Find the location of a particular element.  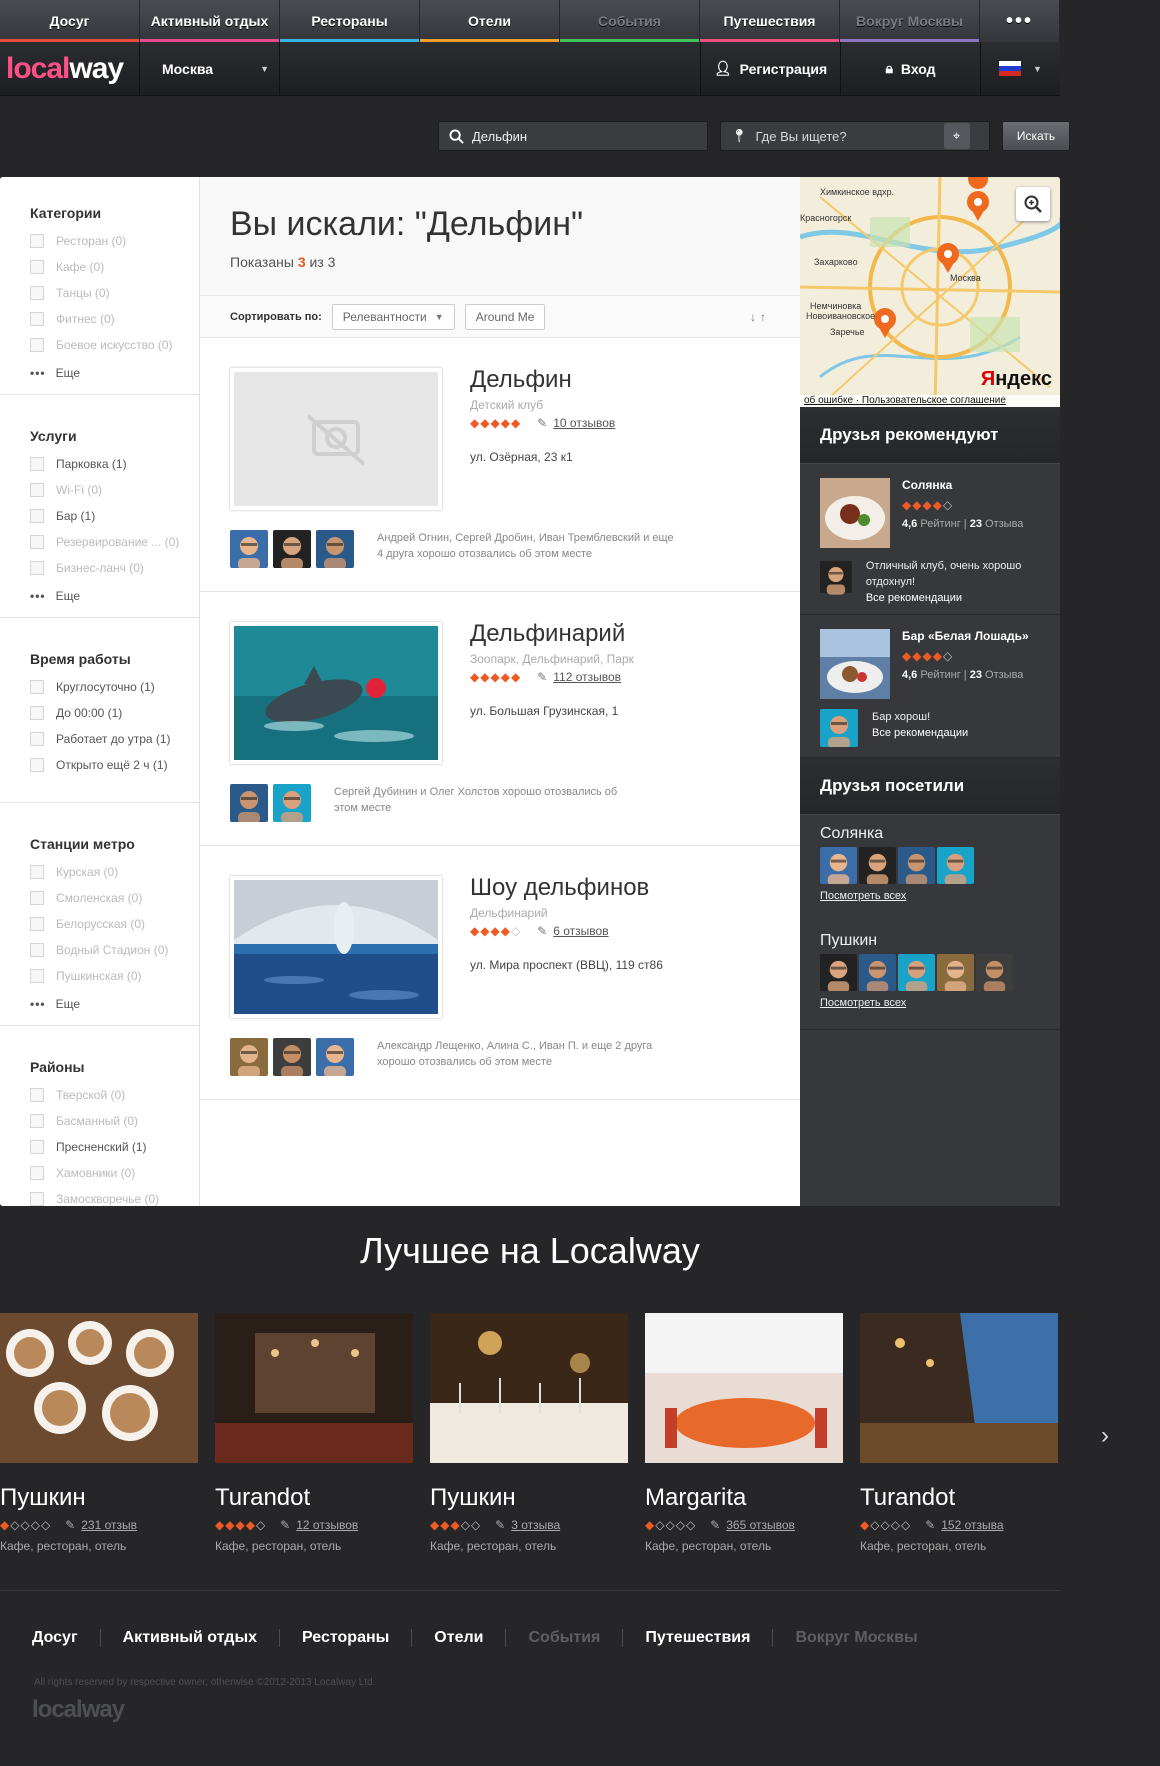

filter-option: Бар (1) is located at coordinates (114, 516).